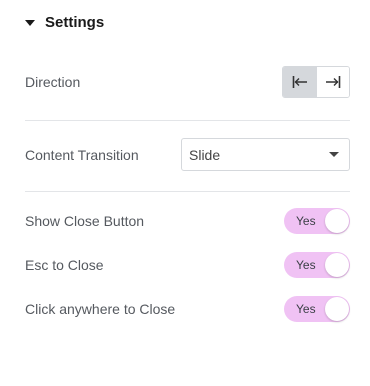 This screenshot has width=370, height=386. I want to click on esc-to-close-label: Esc to Close, so click(64, 265).